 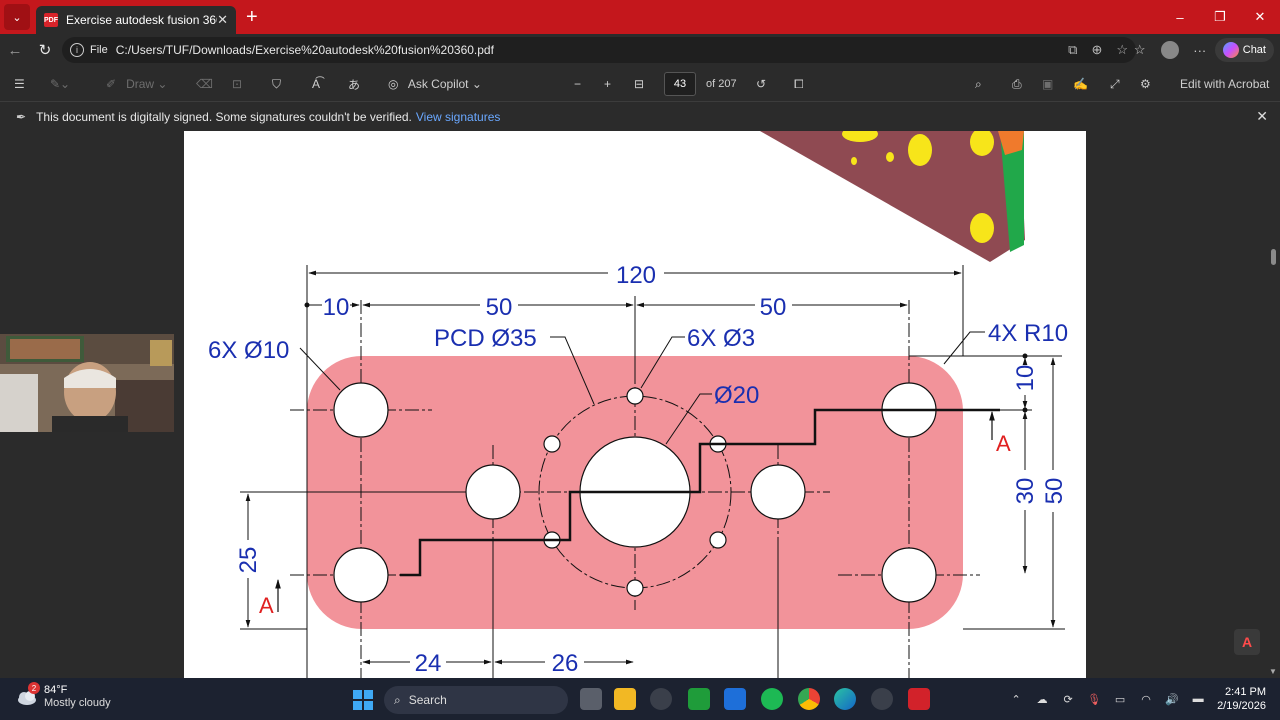 I want to click on weather-widget: 2 84°F Mostly cloudy, so click(x=63, y=696).